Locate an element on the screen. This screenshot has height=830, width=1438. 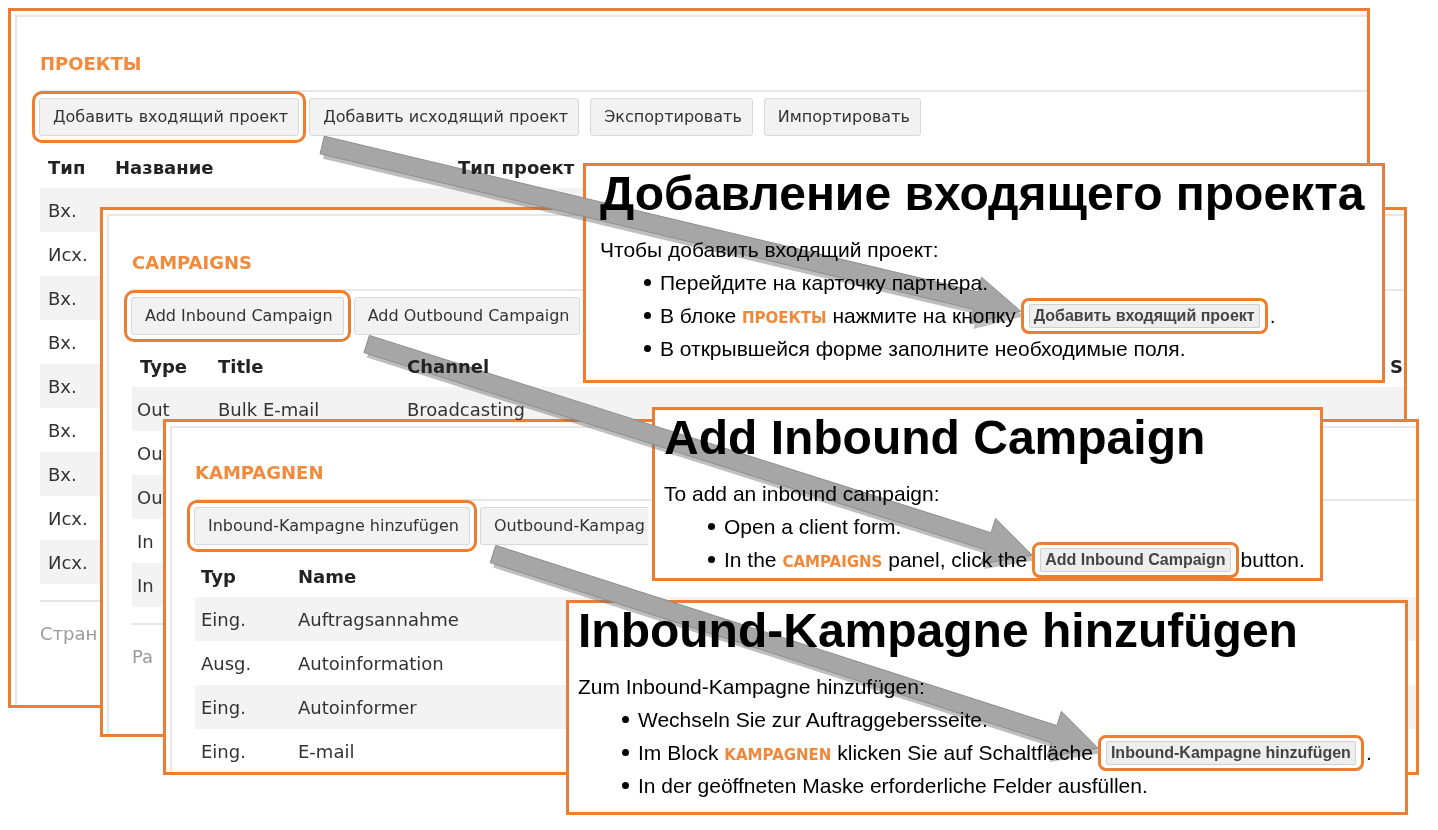
table-cell: Broadcasting is located at coordinates (466, 409).